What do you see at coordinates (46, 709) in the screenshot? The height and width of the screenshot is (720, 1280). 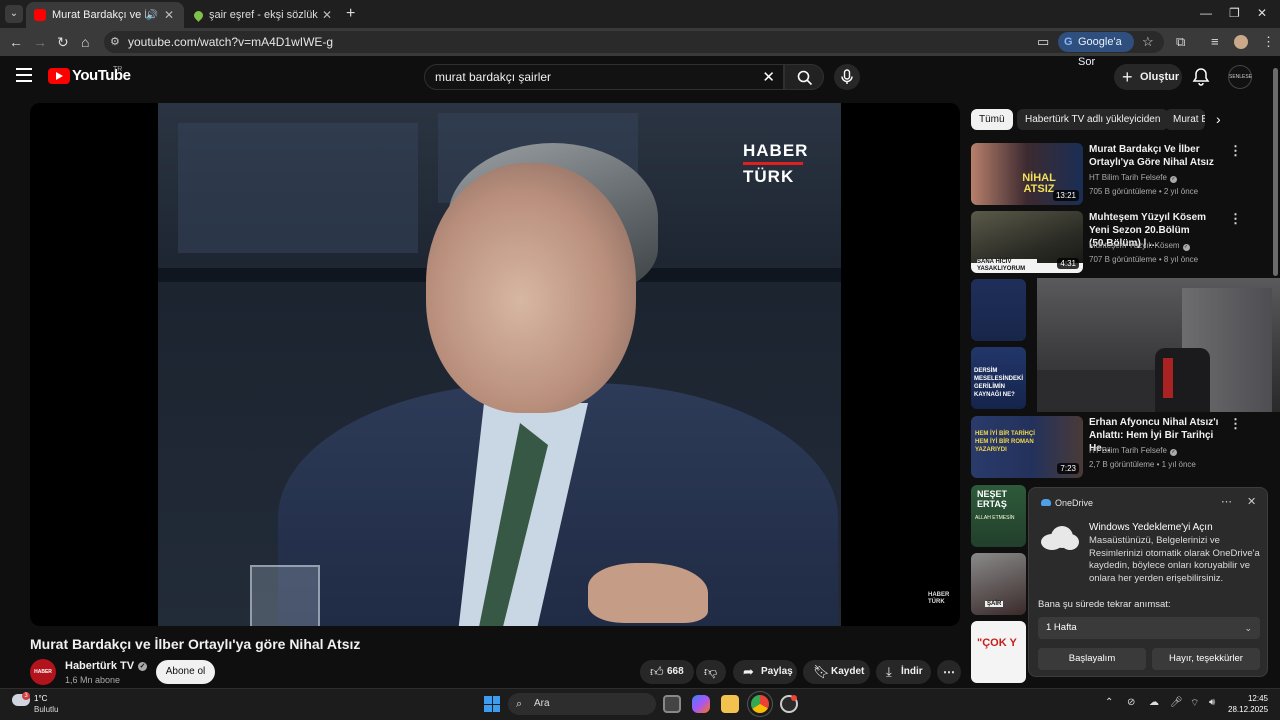 I see `weather-condition: Bulutlu` at bounding box center [46, 709].